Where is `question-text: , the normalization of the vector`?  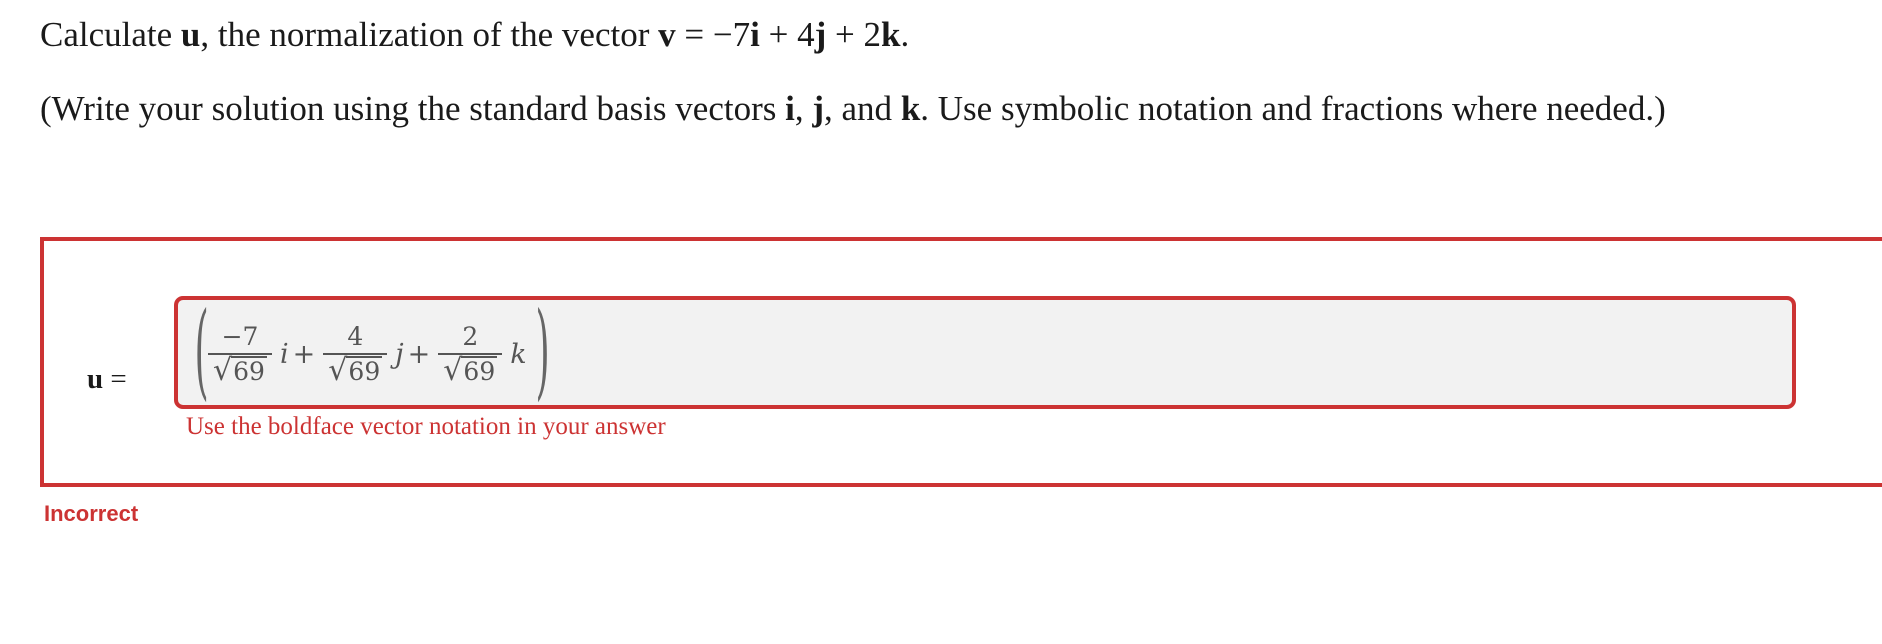
question-text: , the normalization of the vector is located at coordinates (429, 34).